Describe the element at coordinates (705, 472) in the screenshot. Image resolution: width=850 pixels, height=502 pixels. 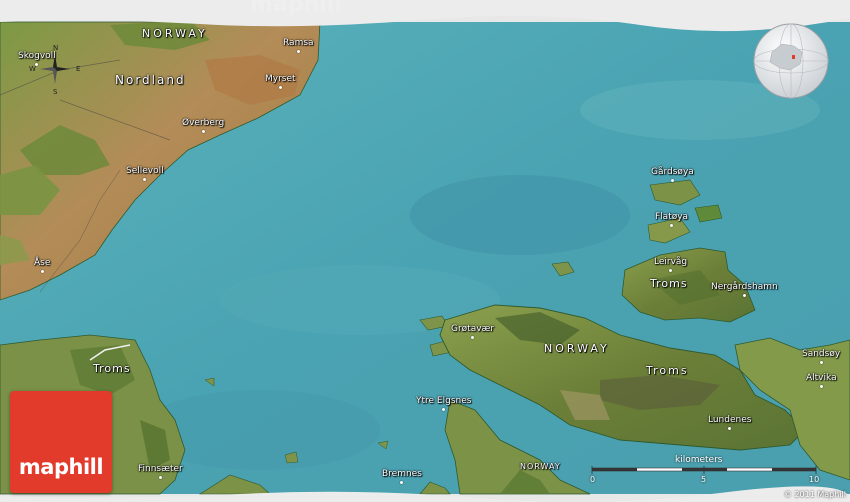
I see `scale-bar: kilometers 0 5 10` at that location.